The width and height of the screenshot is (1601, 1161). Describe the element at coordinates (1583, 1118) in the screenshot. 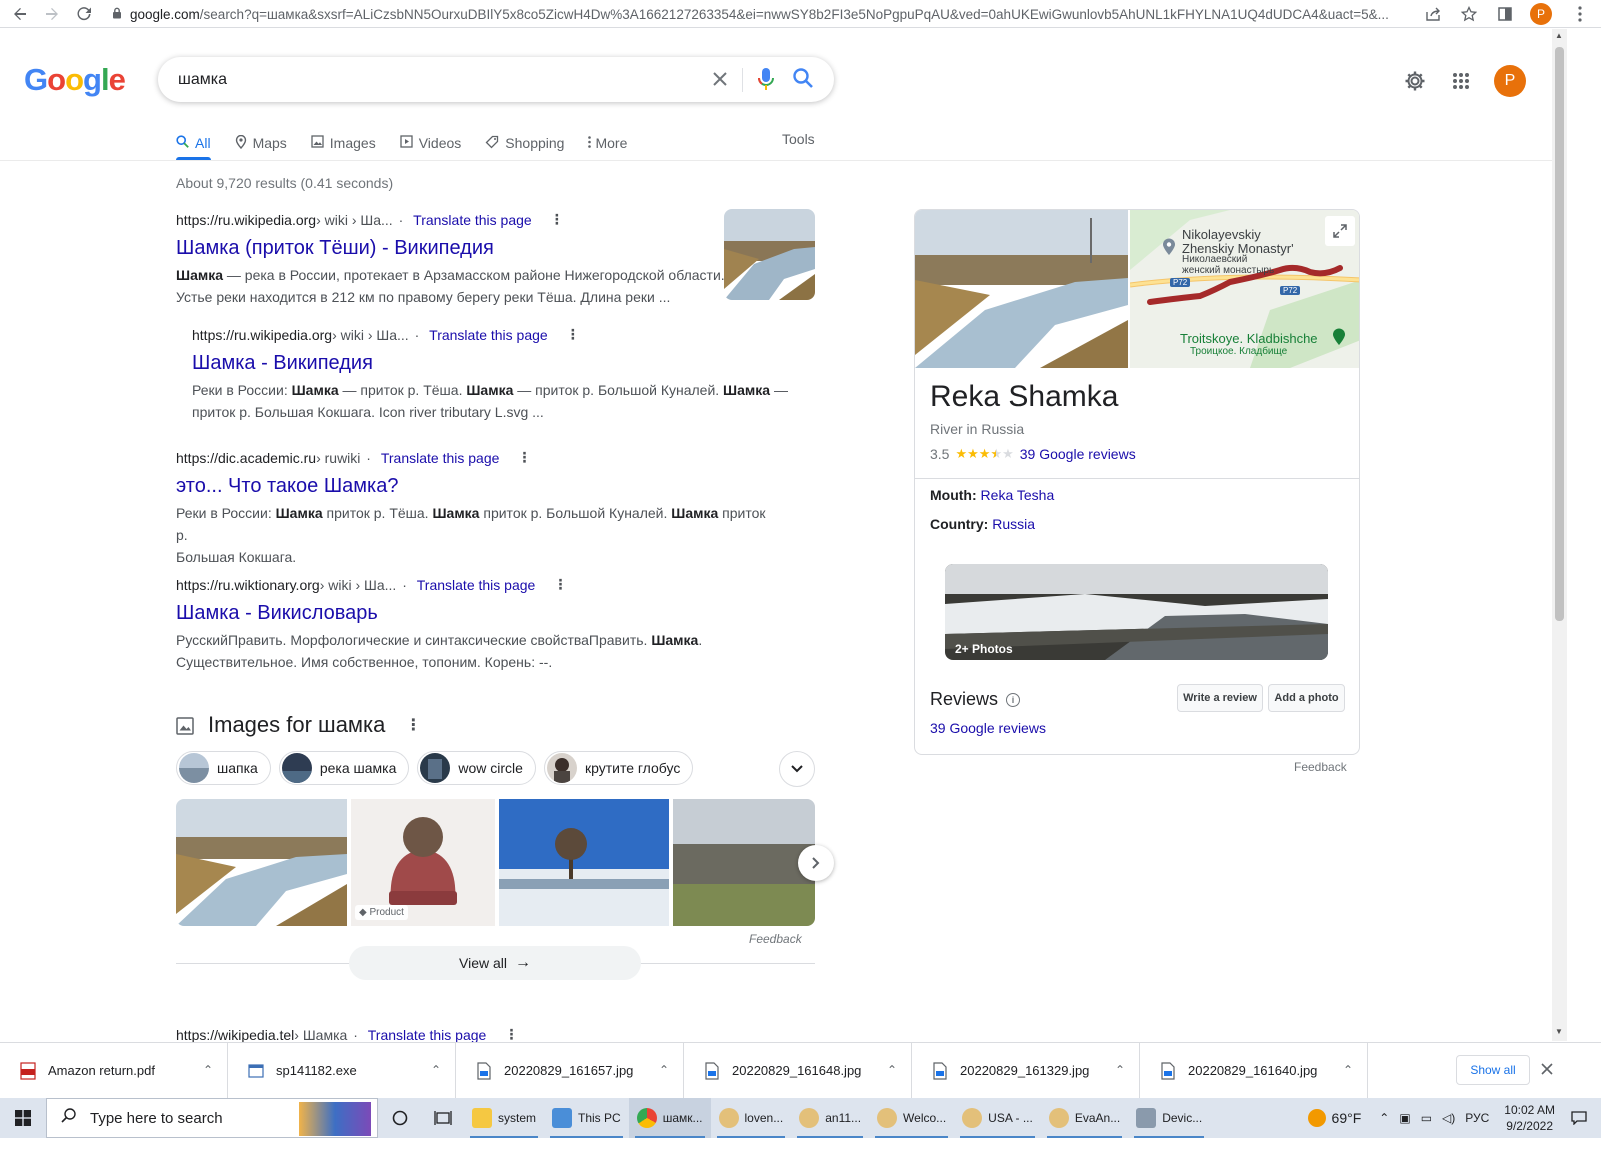

I see `notifications-button` at that location.